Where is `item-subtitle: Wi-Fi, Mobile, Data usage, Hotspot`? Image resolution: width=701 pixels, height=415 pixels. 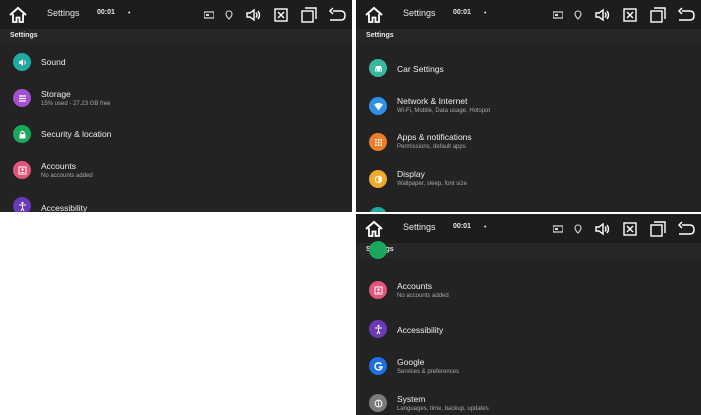
item-subtitle: Wi-Fi, Mobile, Data usage, Hotspot is located at coordinates (444, 111).